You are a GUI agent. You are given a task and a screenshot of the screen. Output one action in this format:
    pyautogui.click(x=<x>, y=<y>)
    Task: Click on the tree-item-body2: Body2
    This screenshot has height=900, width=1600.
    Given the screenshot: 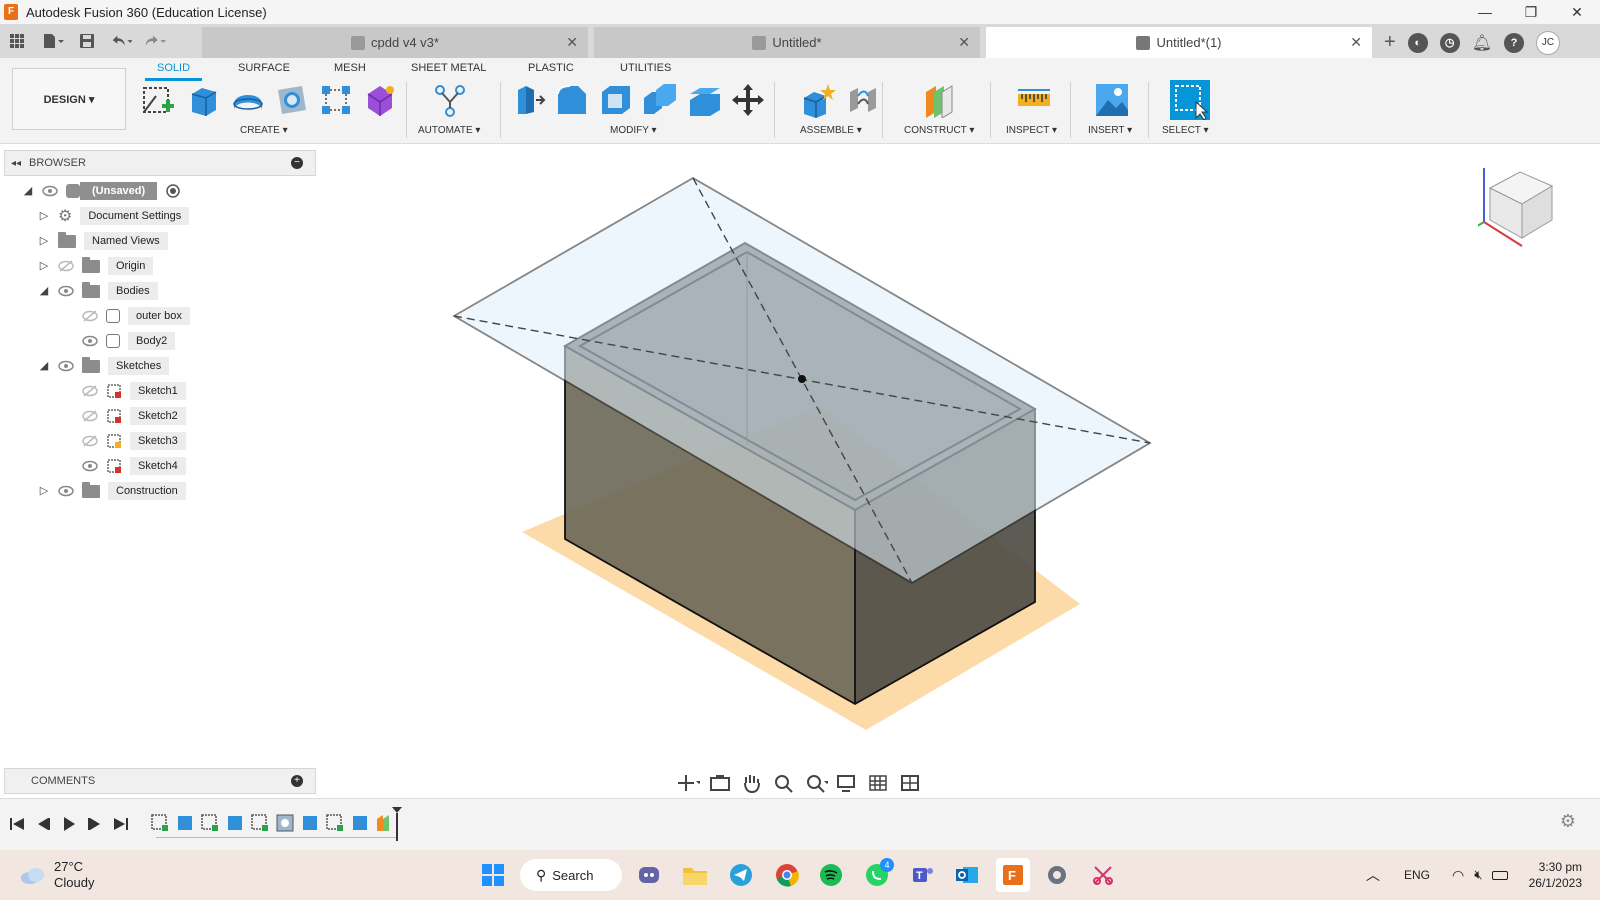 What is the action you would take?
    pyautogui.click(x=129, y=341)
    